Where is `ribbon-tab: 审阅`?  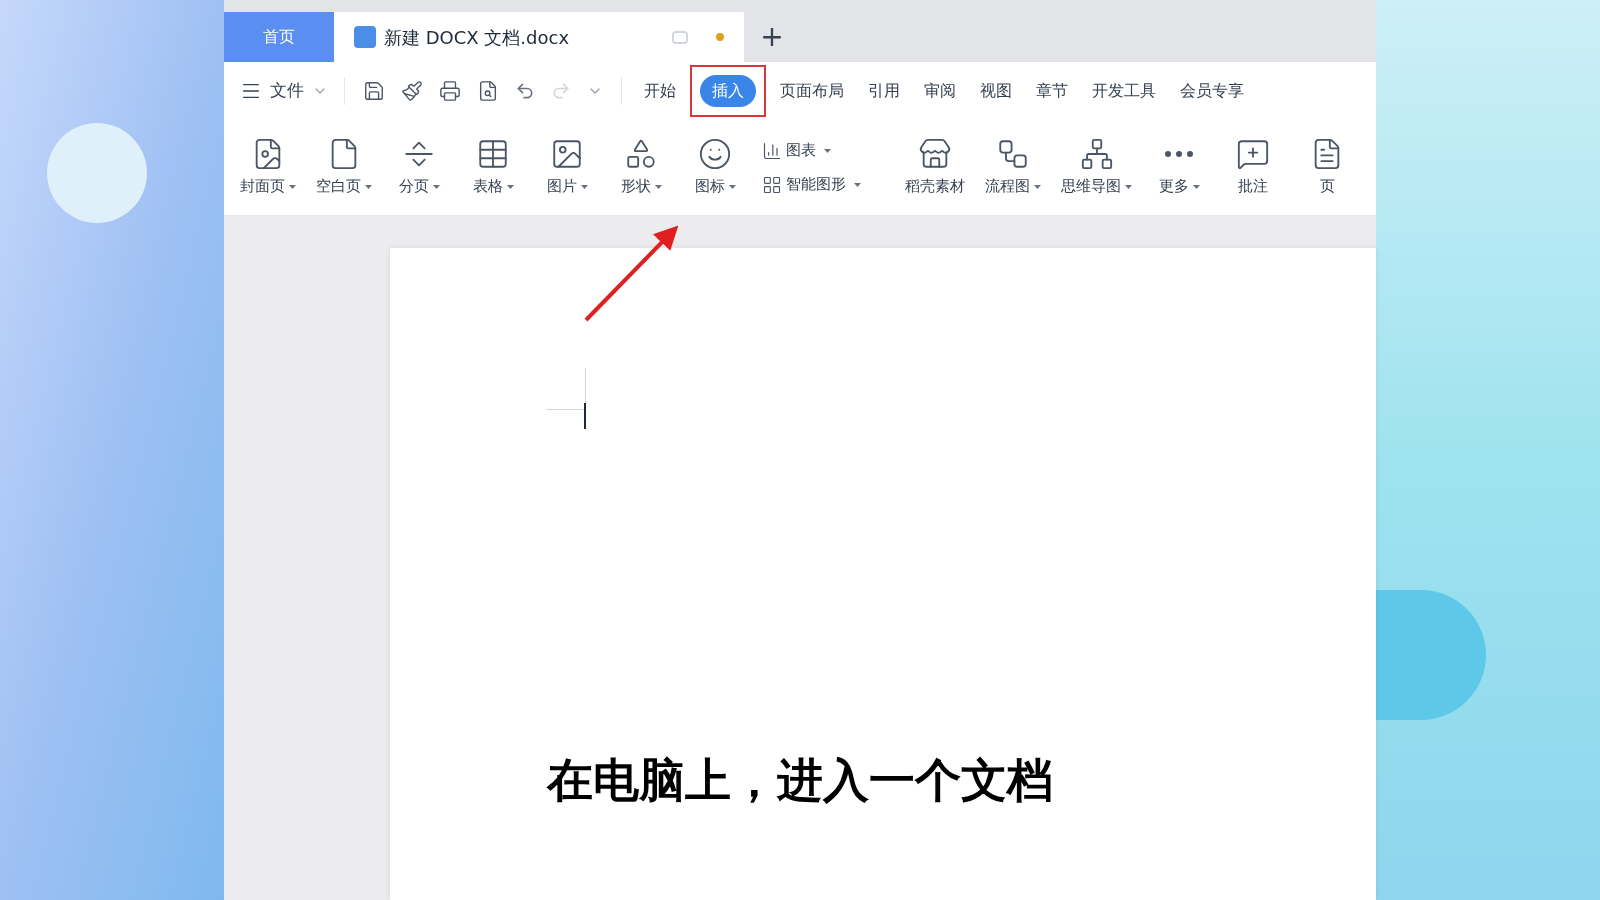 ribbon-tab: 审阅 is located at coordinates (940, 91).